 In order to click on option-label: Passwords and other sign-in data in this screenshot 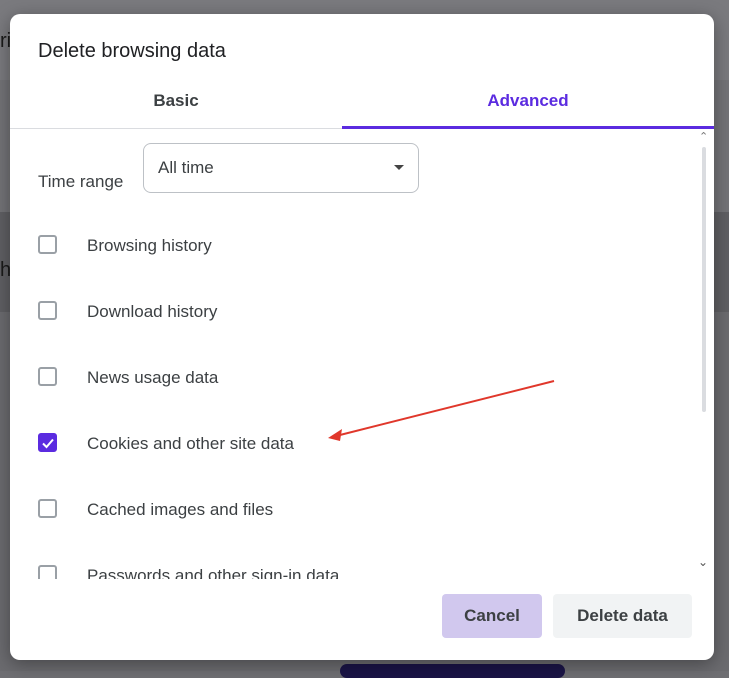, I will do `click(213, 572)`.